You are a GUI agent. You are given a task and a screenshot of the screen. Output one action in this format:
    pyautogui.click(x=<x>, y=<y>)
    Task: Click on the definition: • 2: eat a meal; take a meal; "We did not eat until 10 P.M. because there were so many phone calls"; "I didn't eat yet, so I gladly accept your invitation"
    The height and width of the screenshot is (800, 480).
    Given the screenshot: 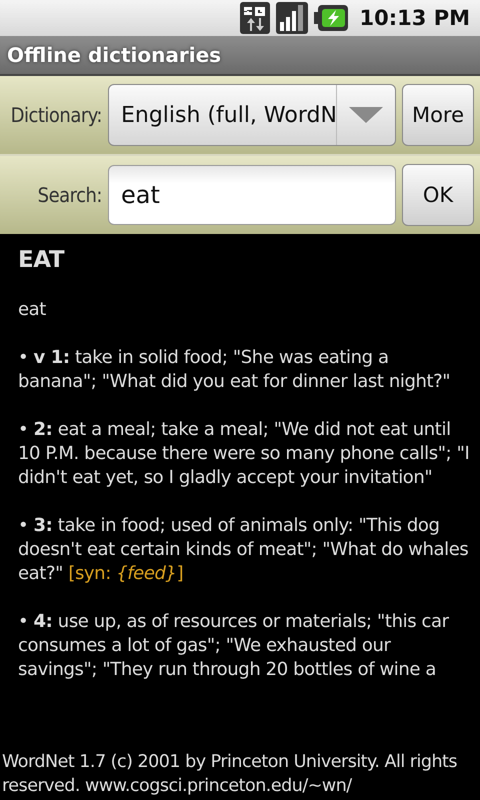 What is the action you would take?
    pyautogui.click(x=244, y=454)
    